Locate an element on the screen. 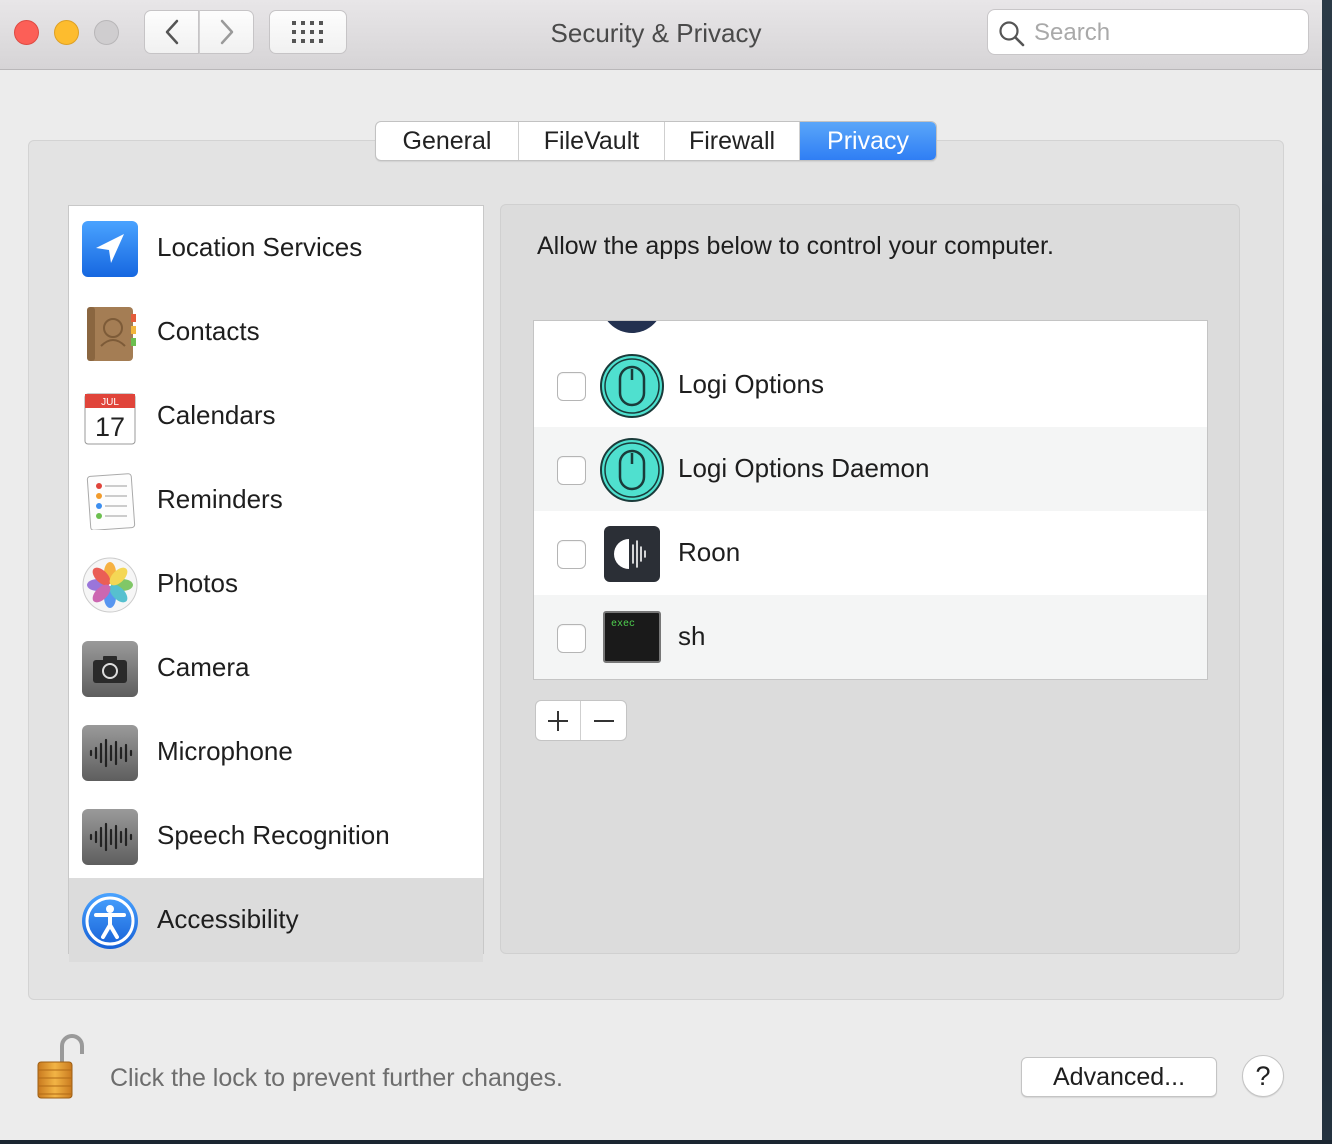 The width and height of the screenshot is (1332, 1144). location-arrow-icon is located at coordinates (110, 249).